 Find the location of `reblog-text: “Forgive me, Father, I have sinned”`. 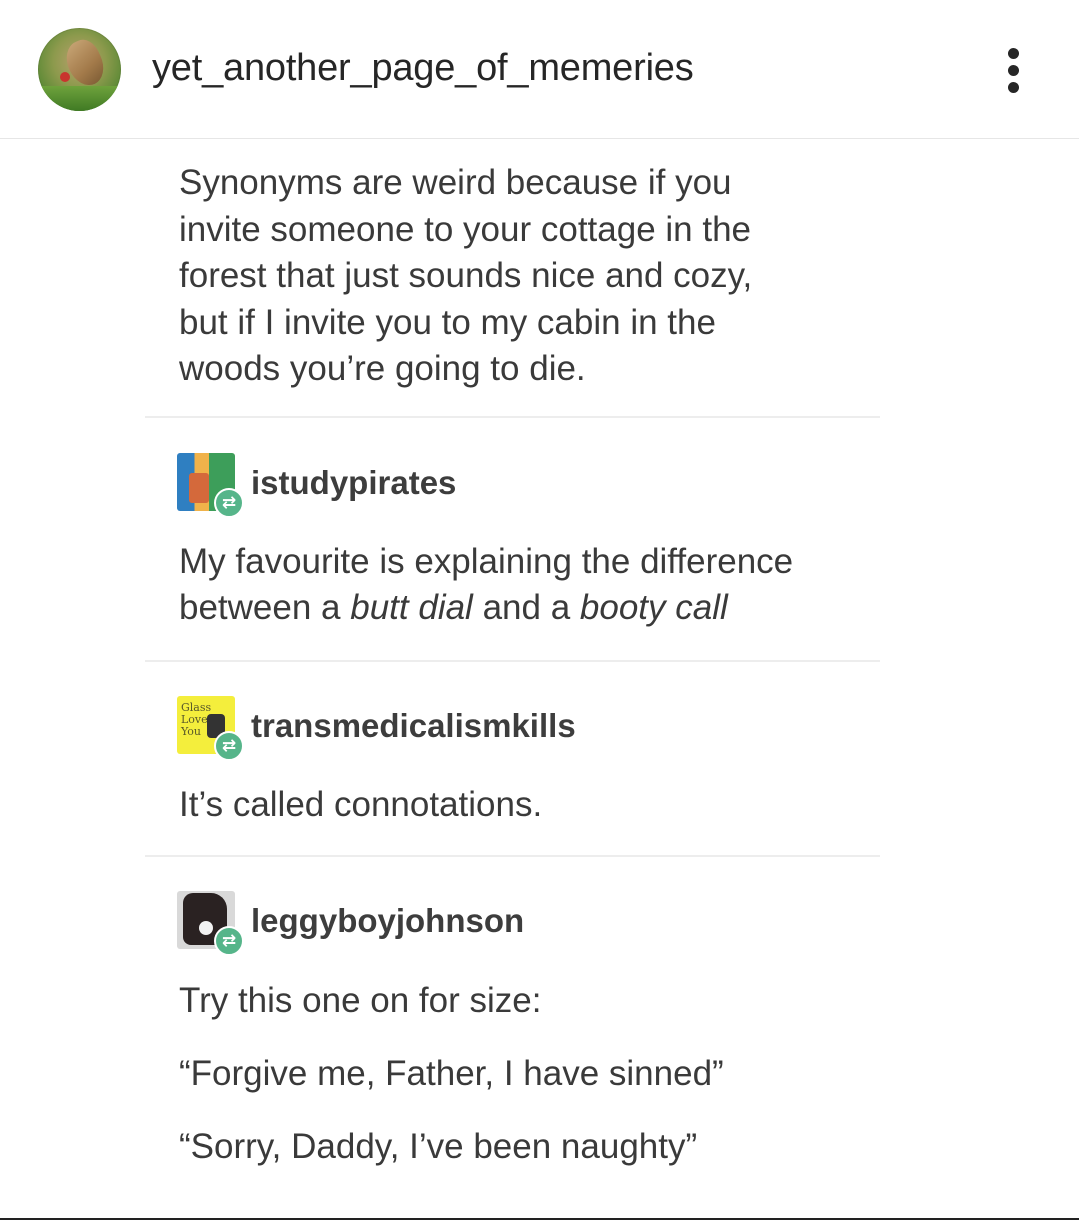

reblog-text: “Forgive me, Father, I have sinned” is located at coordinates (539, 1074).